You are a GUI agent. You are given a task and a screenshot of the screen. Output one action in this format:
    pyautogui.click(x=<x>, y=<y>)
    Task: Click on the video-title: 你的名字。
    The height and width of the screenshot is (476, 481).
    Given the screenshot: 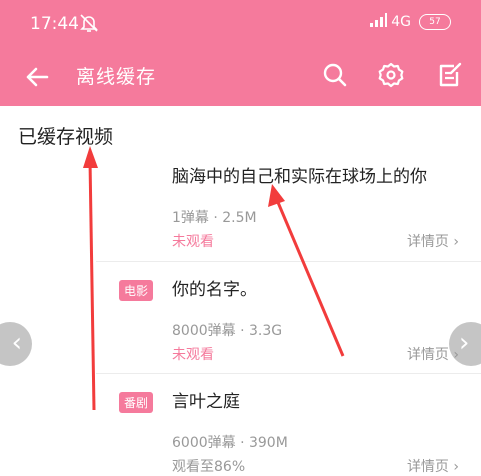 What is the action you would take?
    pyautogui.click(x=214, y=290)
    